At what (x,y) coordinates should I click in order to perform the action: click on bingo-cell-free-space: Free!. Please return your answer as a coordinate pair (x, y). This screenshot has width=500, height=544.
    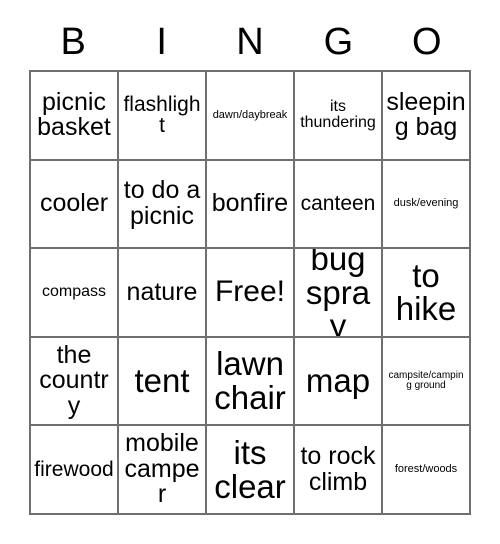
    Looking at the image, I should click on (251, 293).